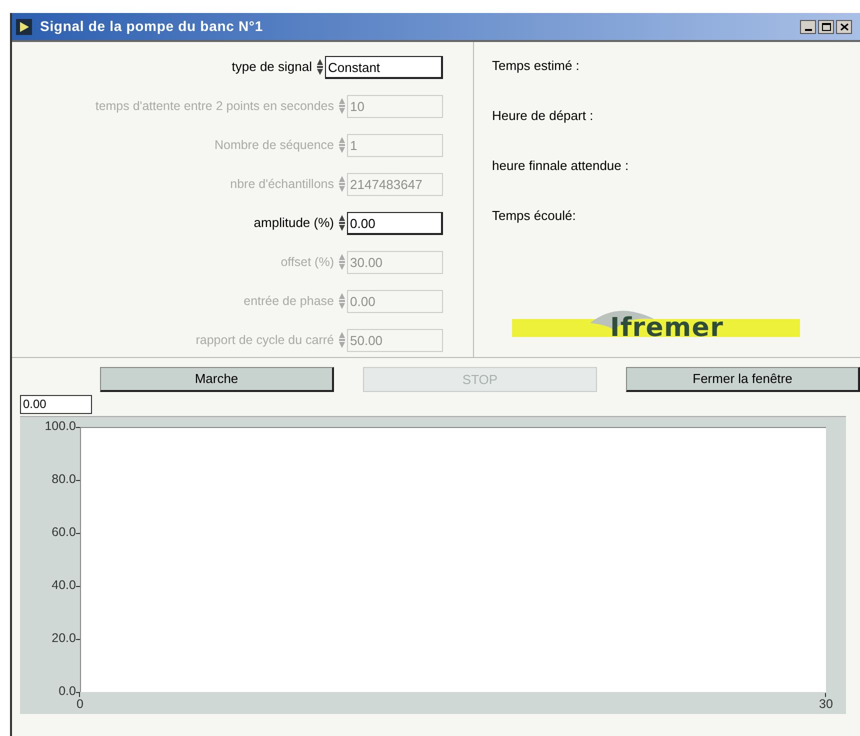  Describe the element at coordinates (24, 26) in the screenshot. I see `app-icon` at that location.